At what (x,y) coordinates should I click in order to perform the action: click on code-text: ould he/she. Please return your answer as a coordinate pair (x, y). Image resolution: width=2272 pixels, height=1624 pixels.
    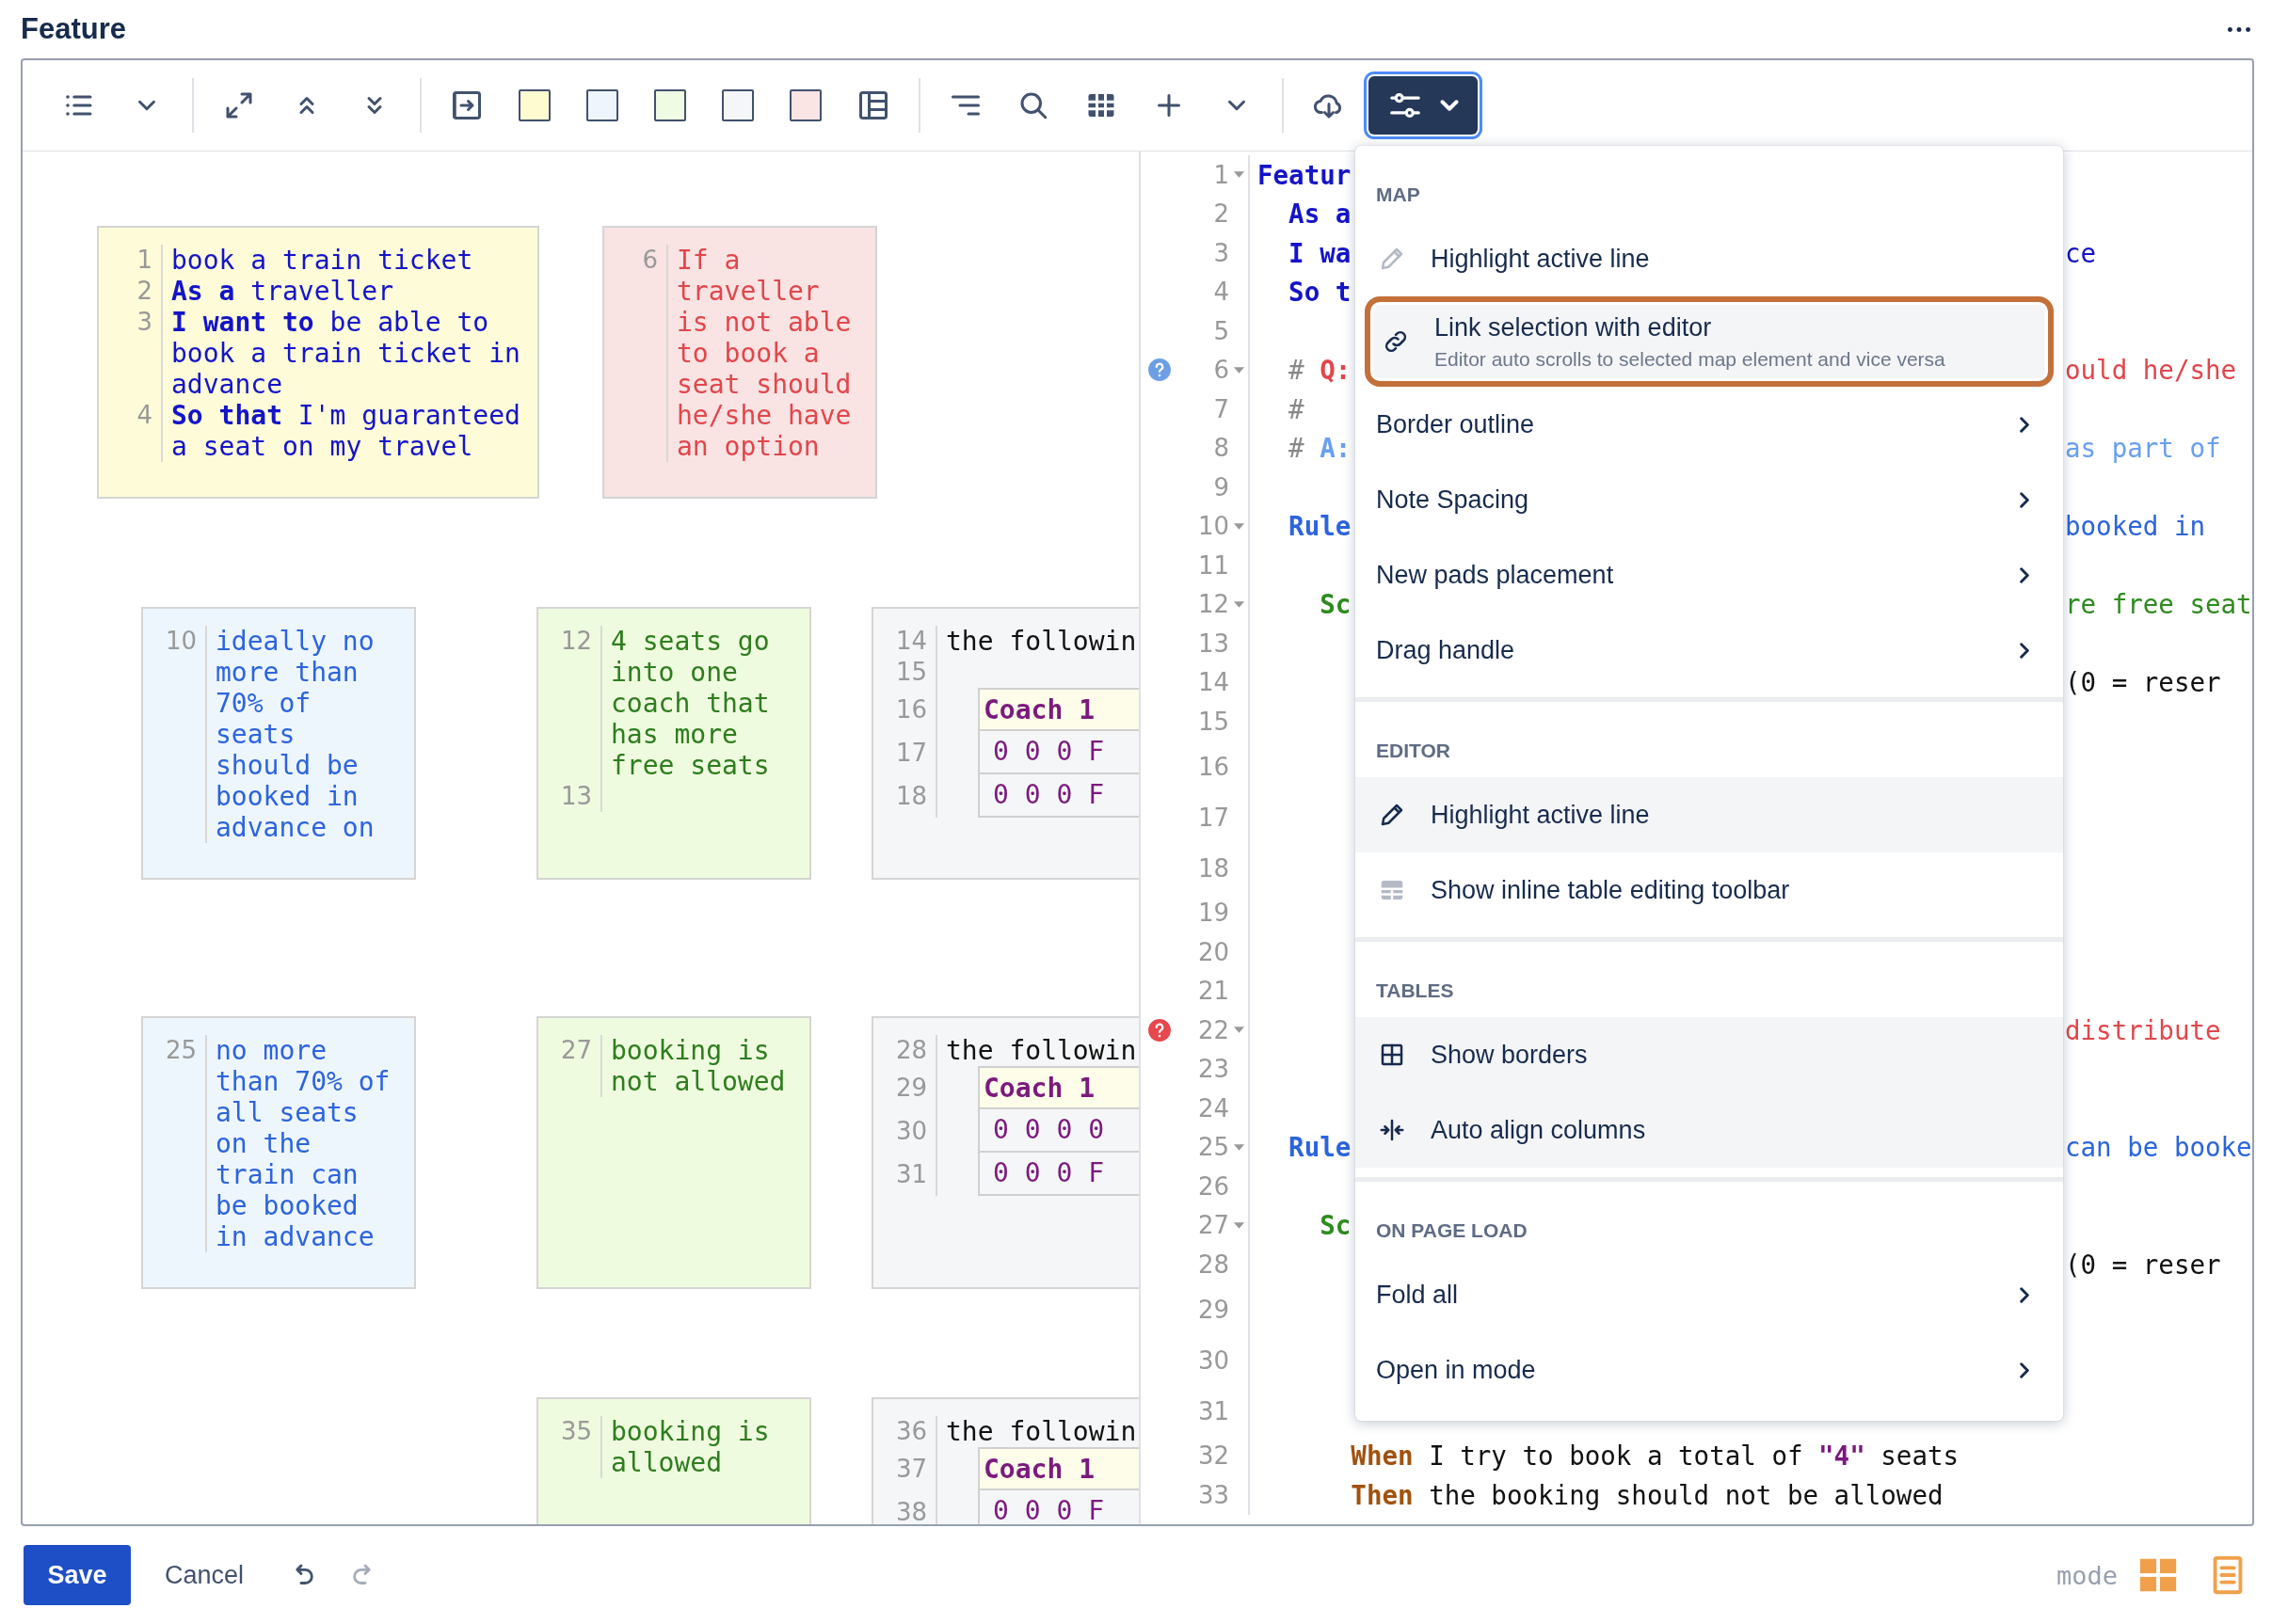
    Looking at the image, I should click on (2151, 370).